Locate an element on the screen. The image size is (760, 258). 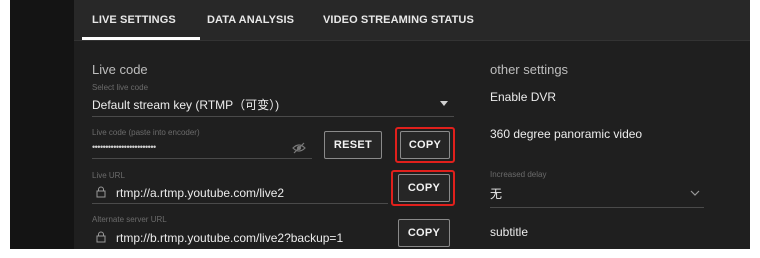
select-live-code-label: Select live code is located at coordinates (120, 87).